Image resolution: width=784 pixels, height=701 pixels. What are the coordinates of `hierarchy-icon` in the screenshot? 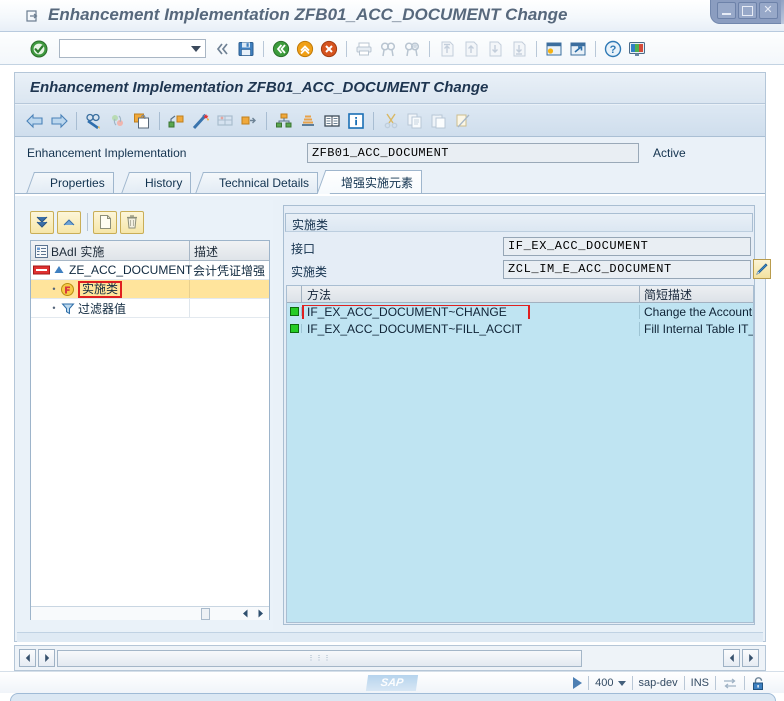 It's located at (284, 121).